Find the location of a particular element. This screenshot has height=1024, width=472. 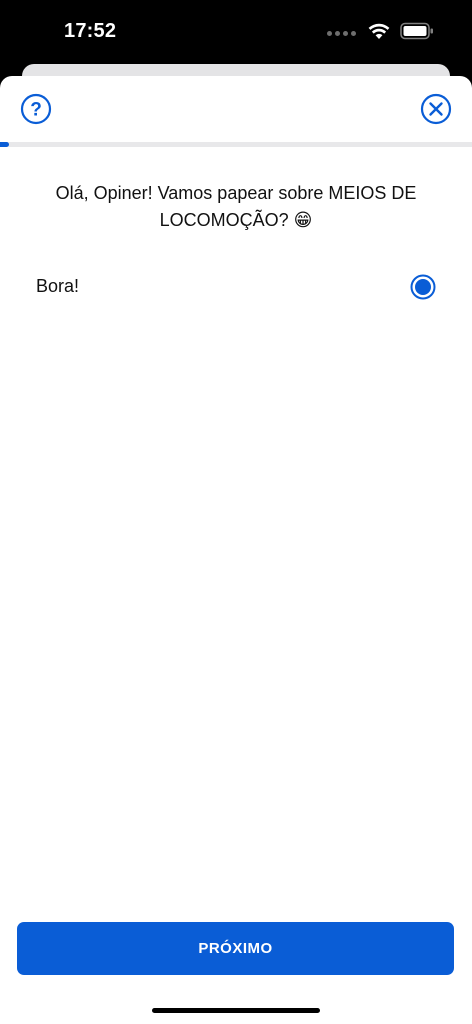

status-time: 17:52 is located at coordinates (90, 31).